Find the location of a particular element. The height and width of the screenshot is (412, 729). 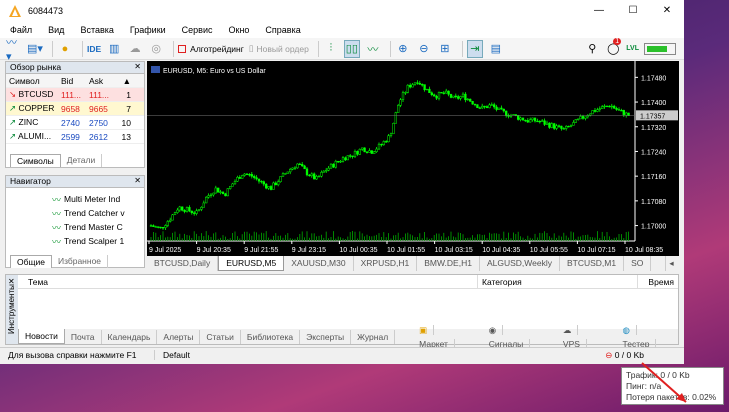

tab-symbols: Символы is located at coordinates (35, 160).